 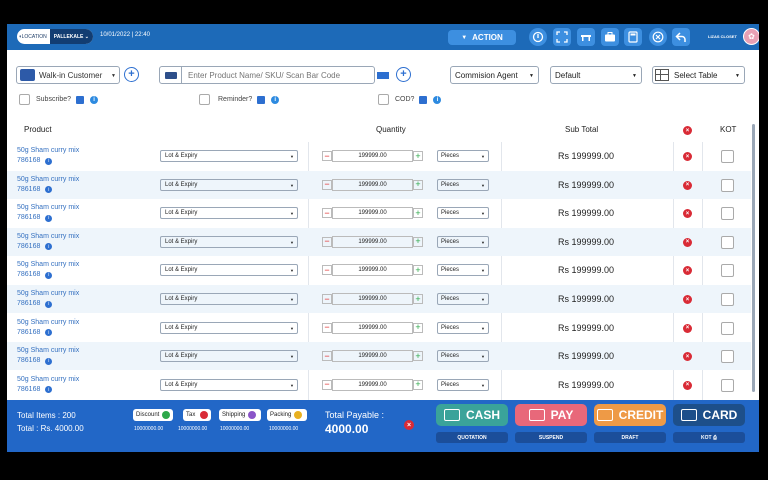 I want to click on packing-button: Packing, so click(x=287, y=415).